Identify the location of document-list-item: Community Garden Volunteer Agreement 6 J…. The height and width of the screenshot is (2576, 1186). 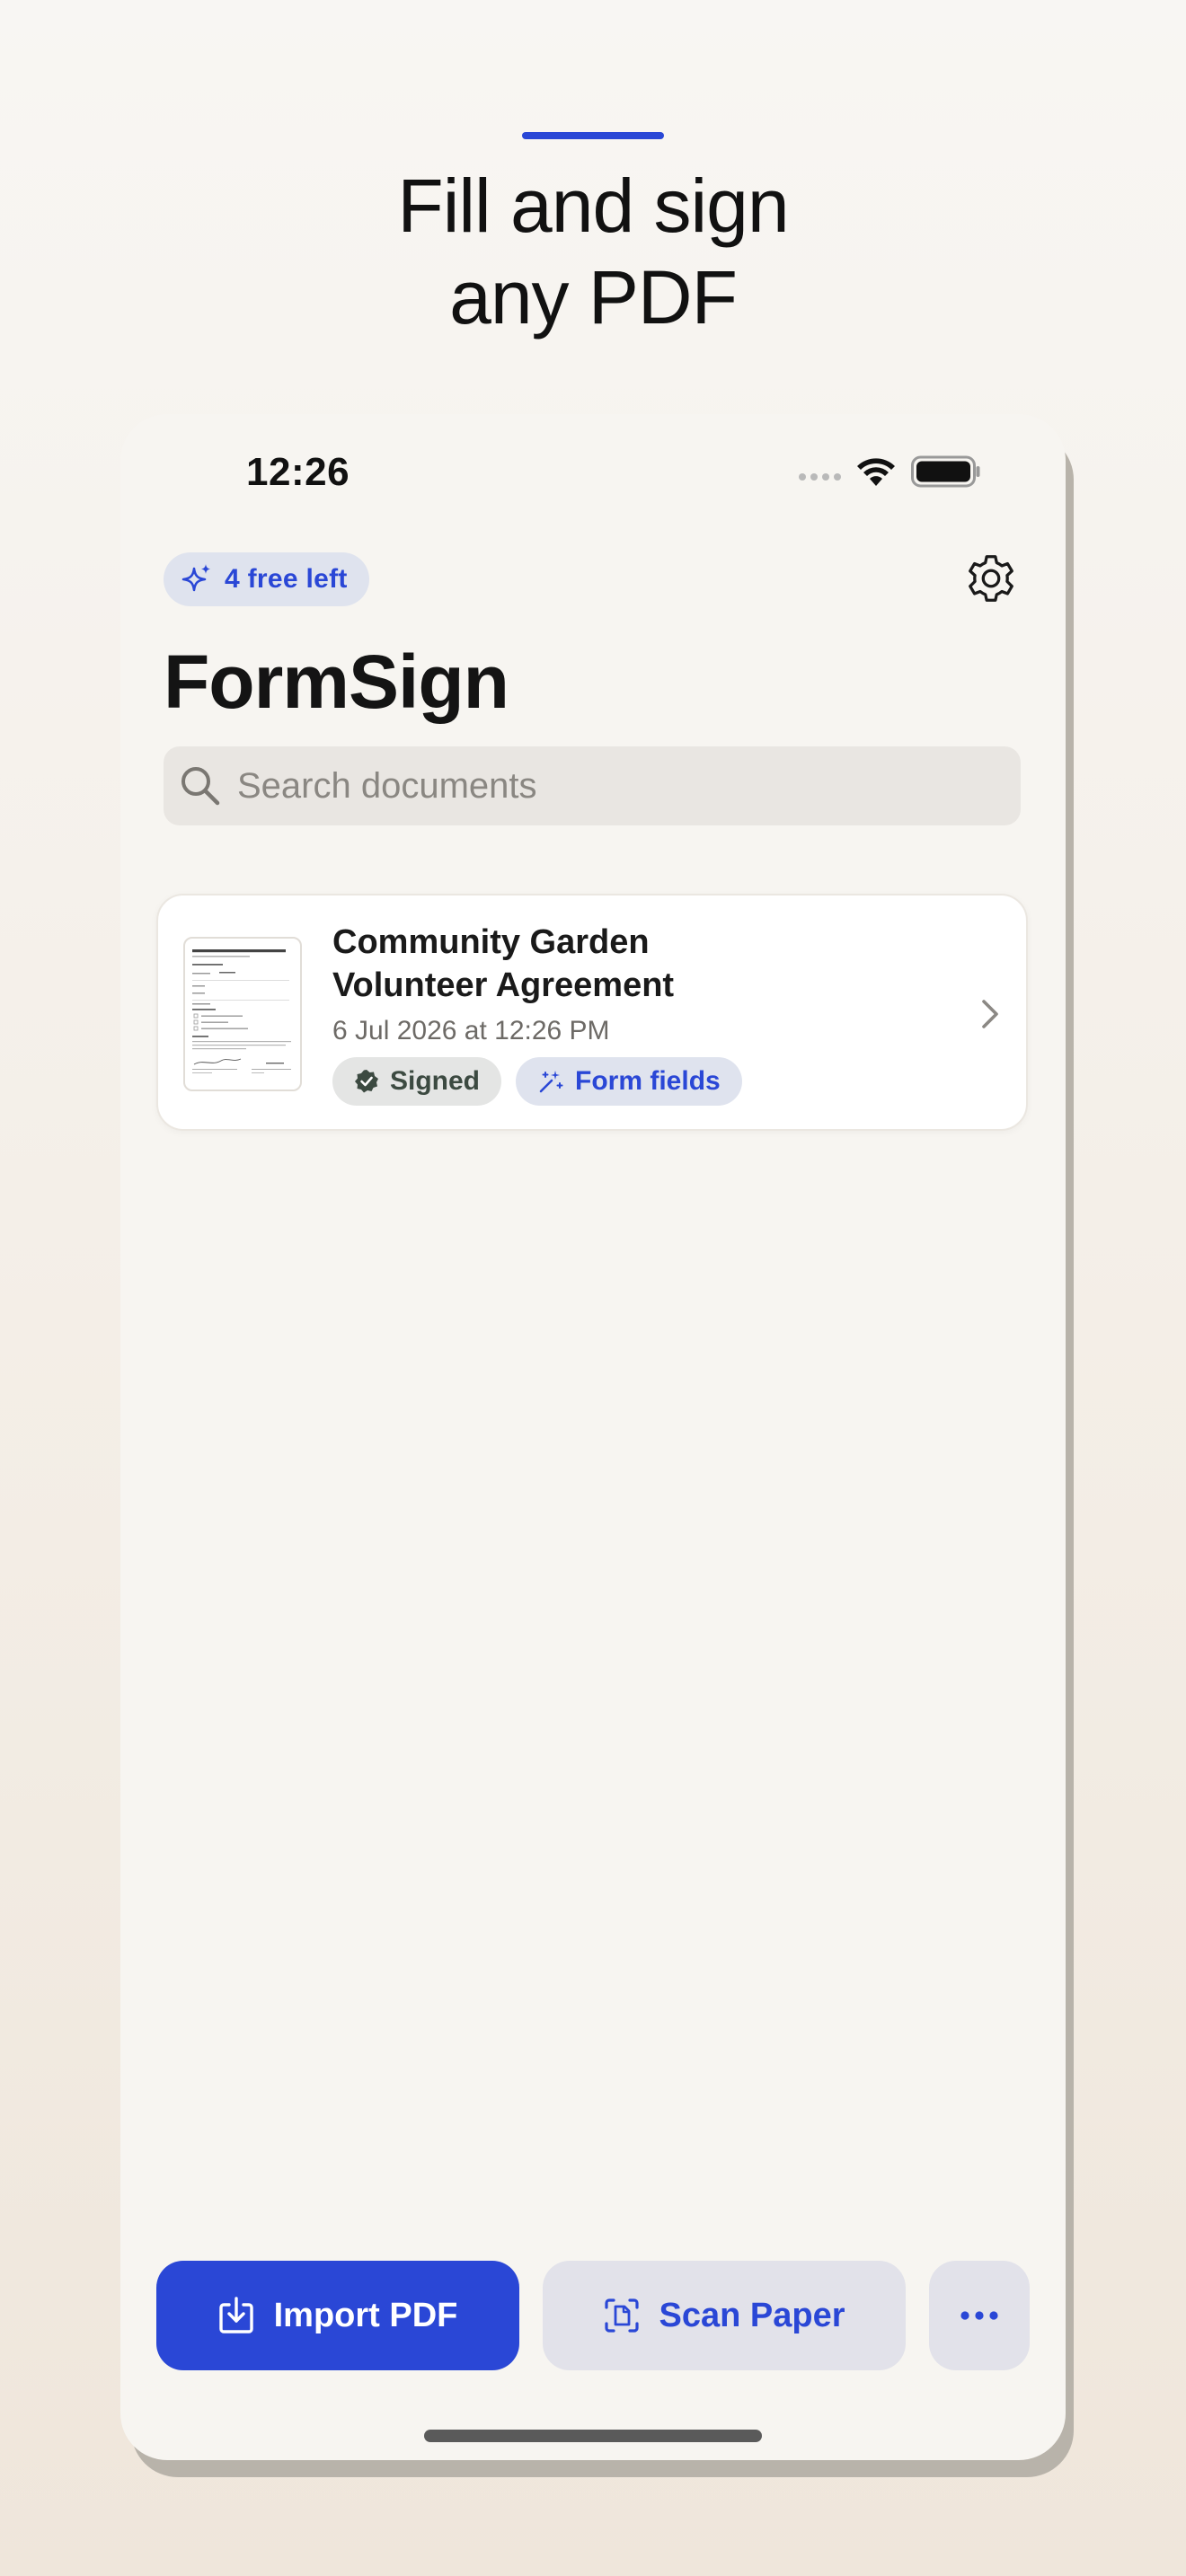
(592, 1013).